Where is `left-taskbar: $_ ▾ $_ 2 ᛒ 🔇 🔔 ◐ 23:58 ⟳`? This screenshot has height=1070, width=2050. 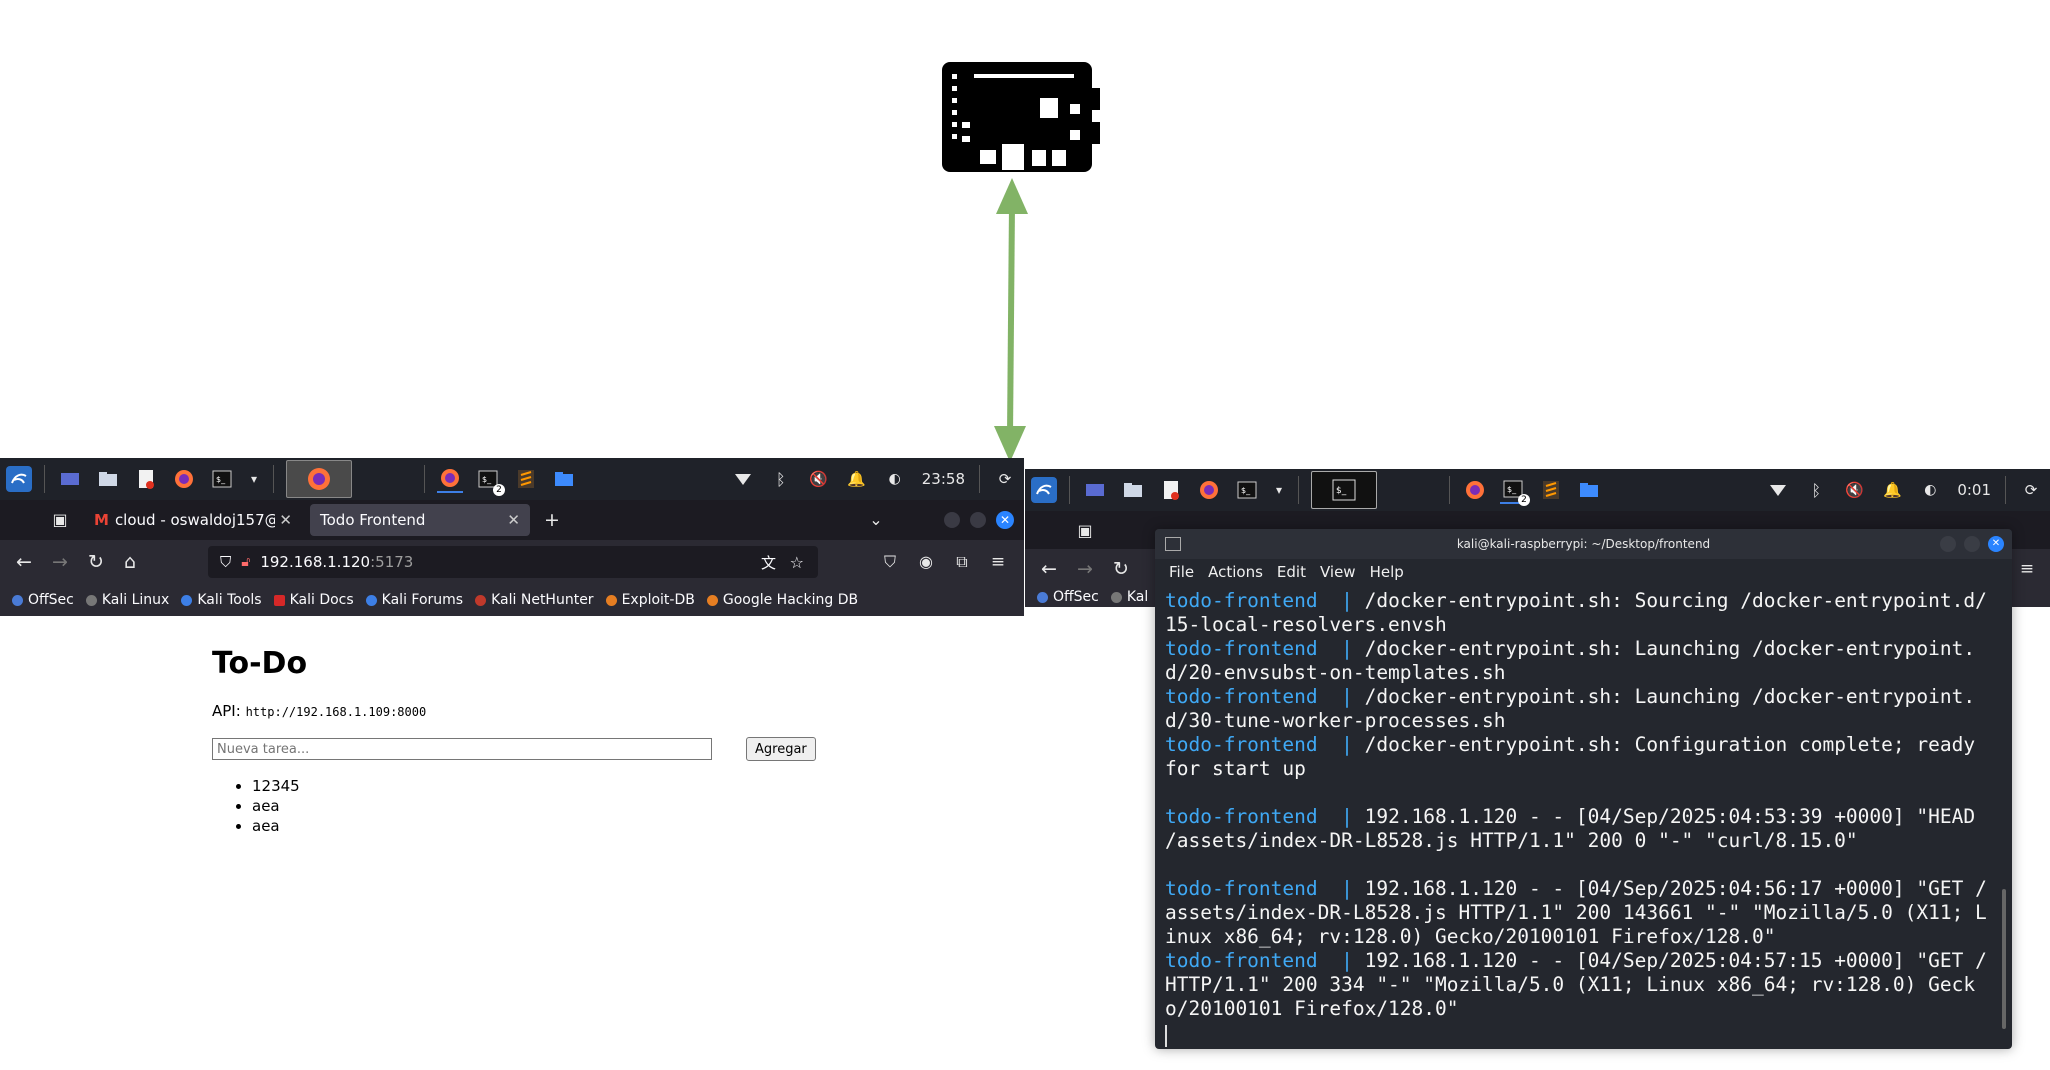
left-taskbar: $_ ▾ $_ 2 ᛒ 🔇 🔔 ◐ 23:58 ⟳ is located at coordinates (512, 479).